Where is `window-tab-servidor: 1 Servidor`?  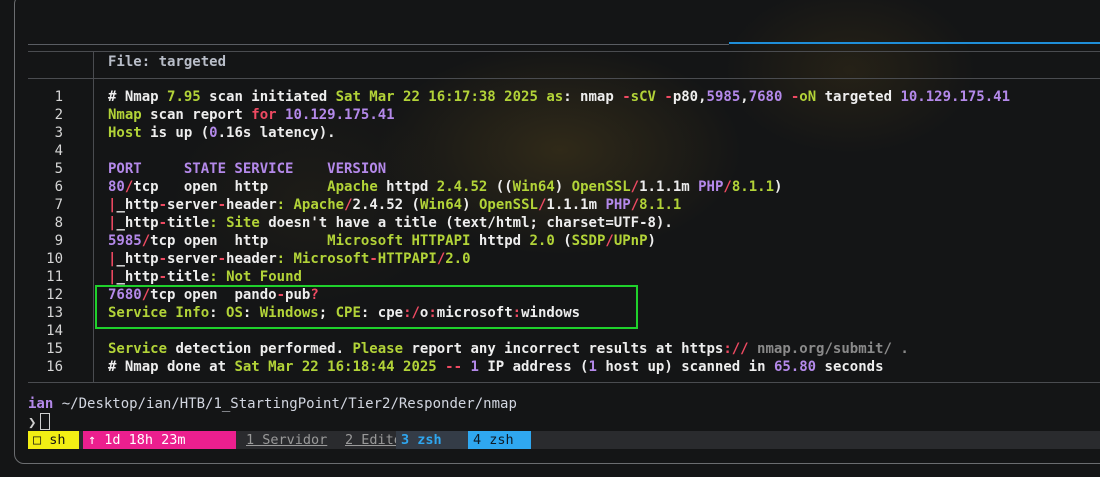
window-tab-servidor: 1 Servidor is located at coordinates (286, 440).